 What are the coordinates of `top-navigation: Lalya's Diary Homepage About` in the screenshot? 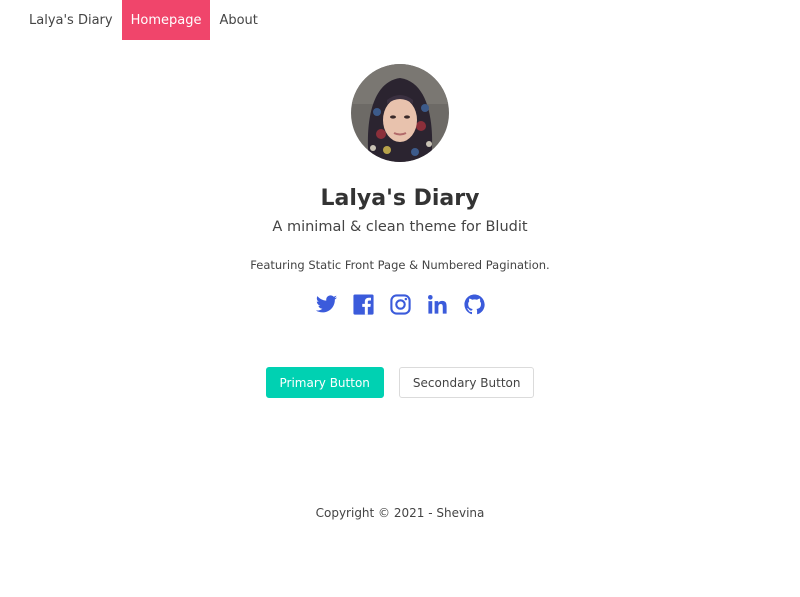 It's located at (133, 20).